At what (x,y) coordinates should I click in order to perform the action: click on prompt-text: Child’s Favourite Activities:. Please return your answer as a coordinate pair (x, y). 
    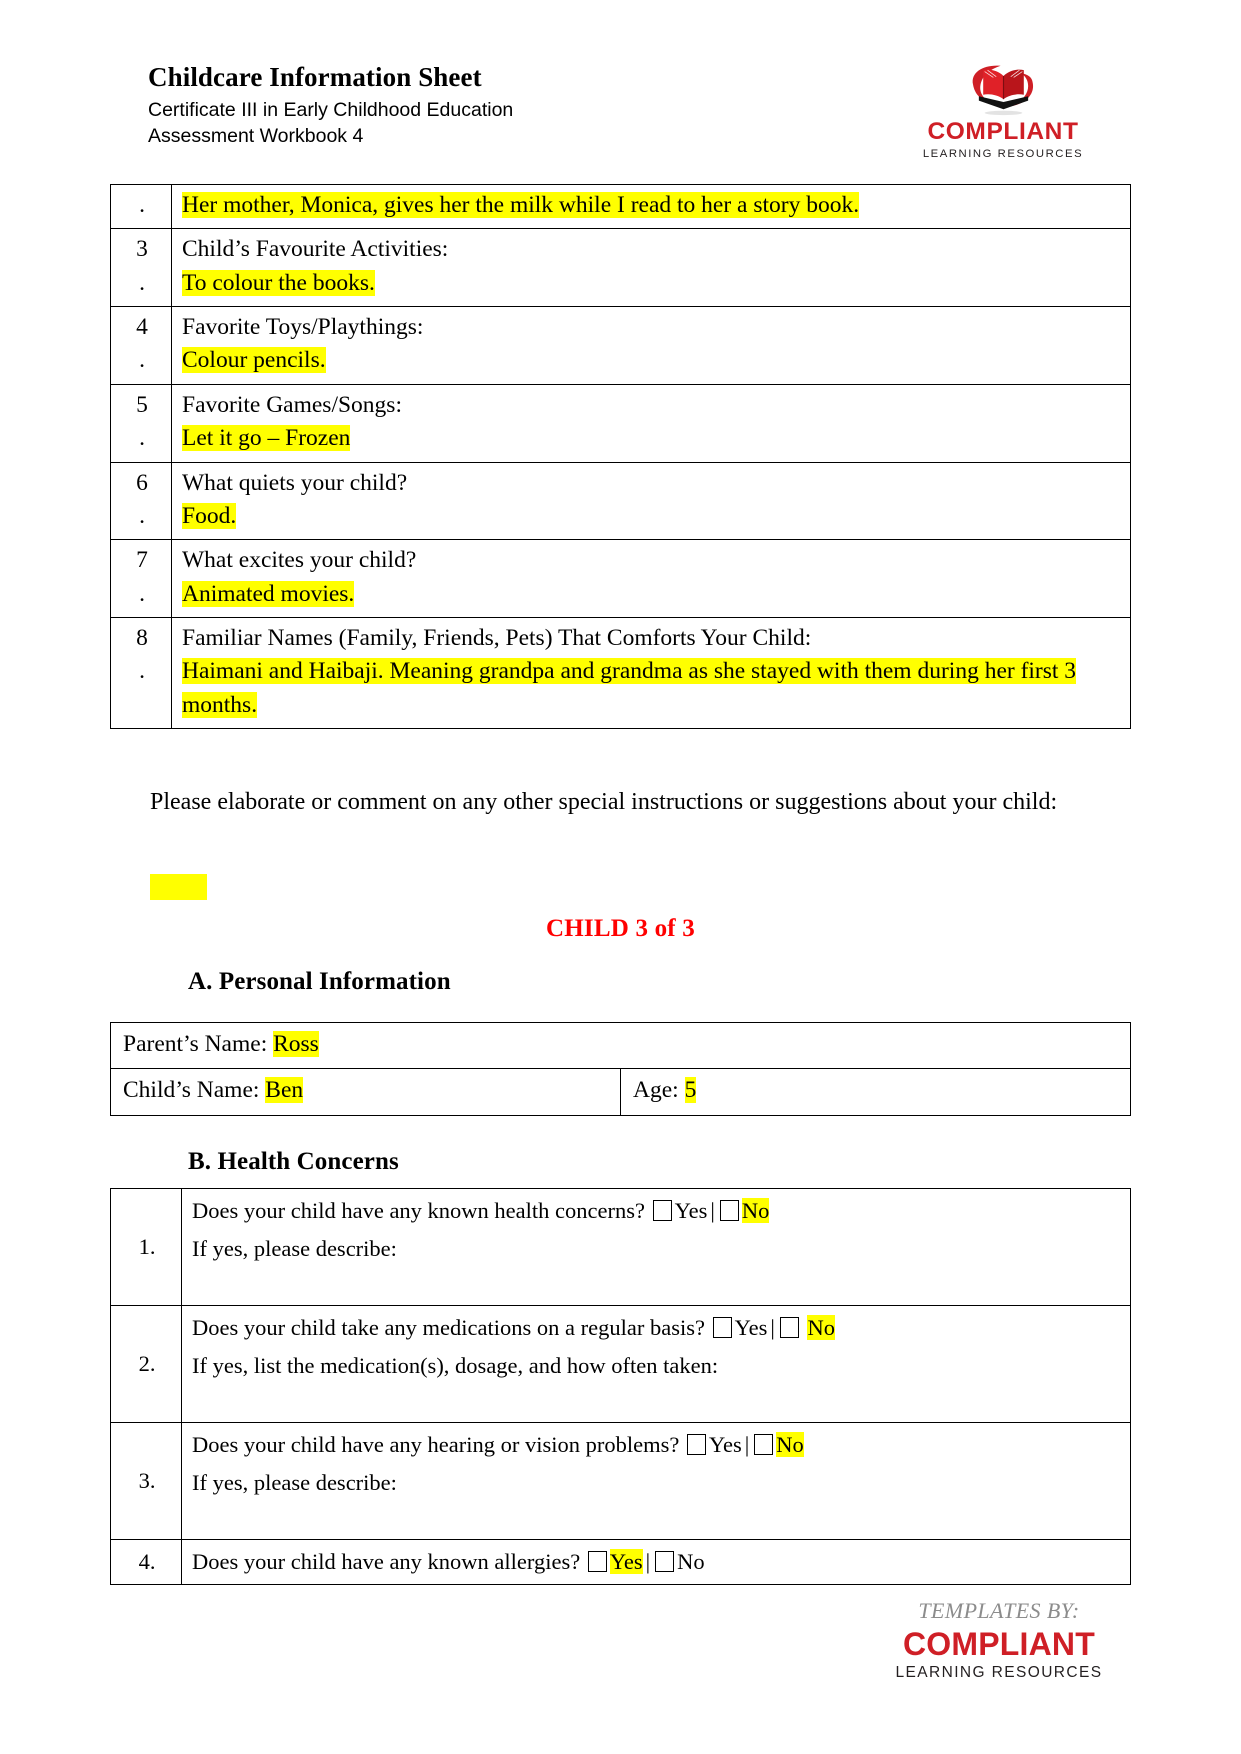
    Looking at the image, I should click on (315, 249).